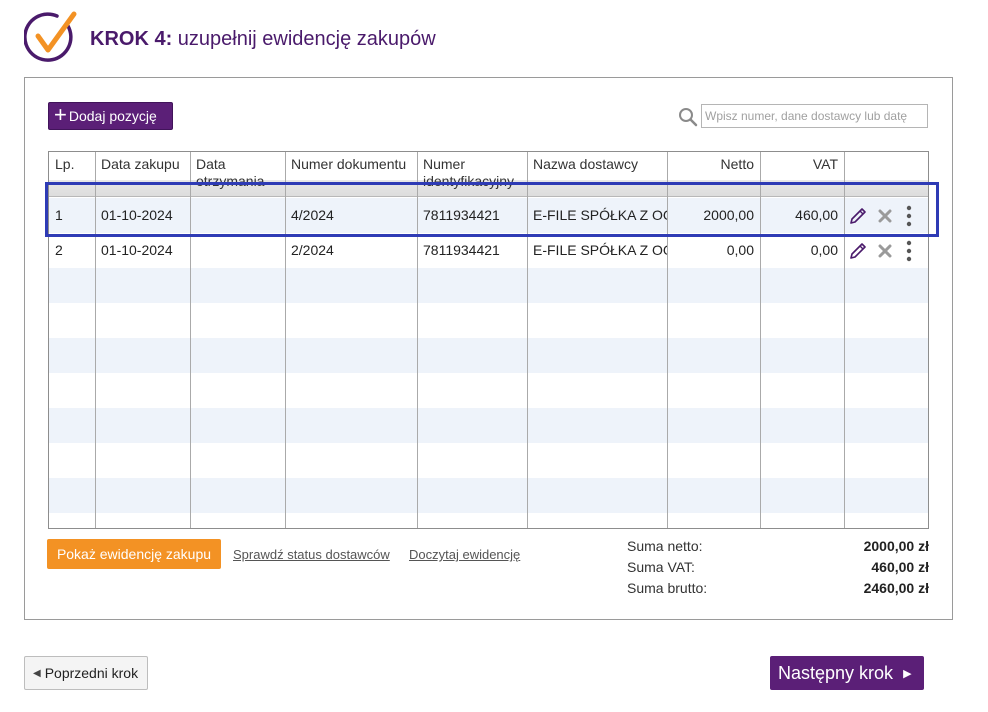 This screenshot has height=712, width=988. Describe the element at coordinates (312, 250) in the screenshot. I see `cell-document-number: 2/2024` at that location.